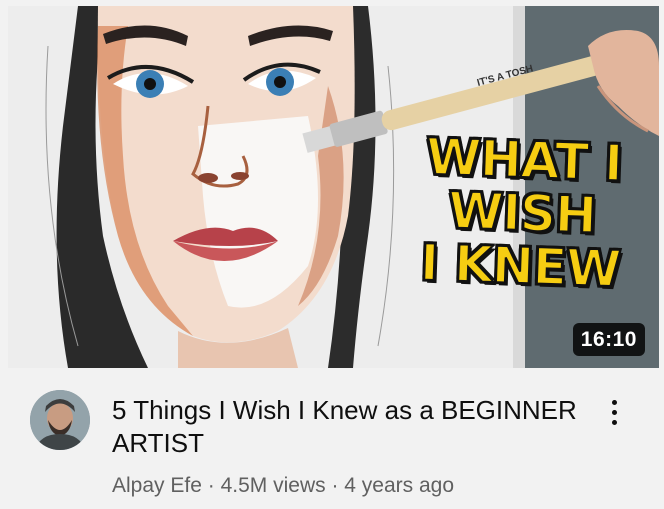 This screenshot has height=509, width=664. I want to click on overlay-line: I KNEW, so click(520, 265).